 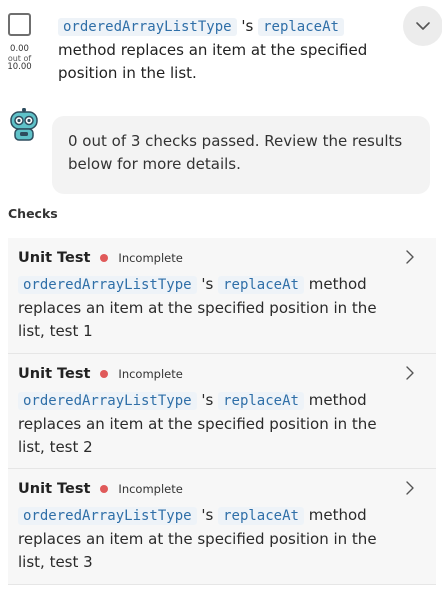 What do you see at coordinates (24, 124) in the screenshot?
I see `robot-icon` at bounding box center [24, 124].